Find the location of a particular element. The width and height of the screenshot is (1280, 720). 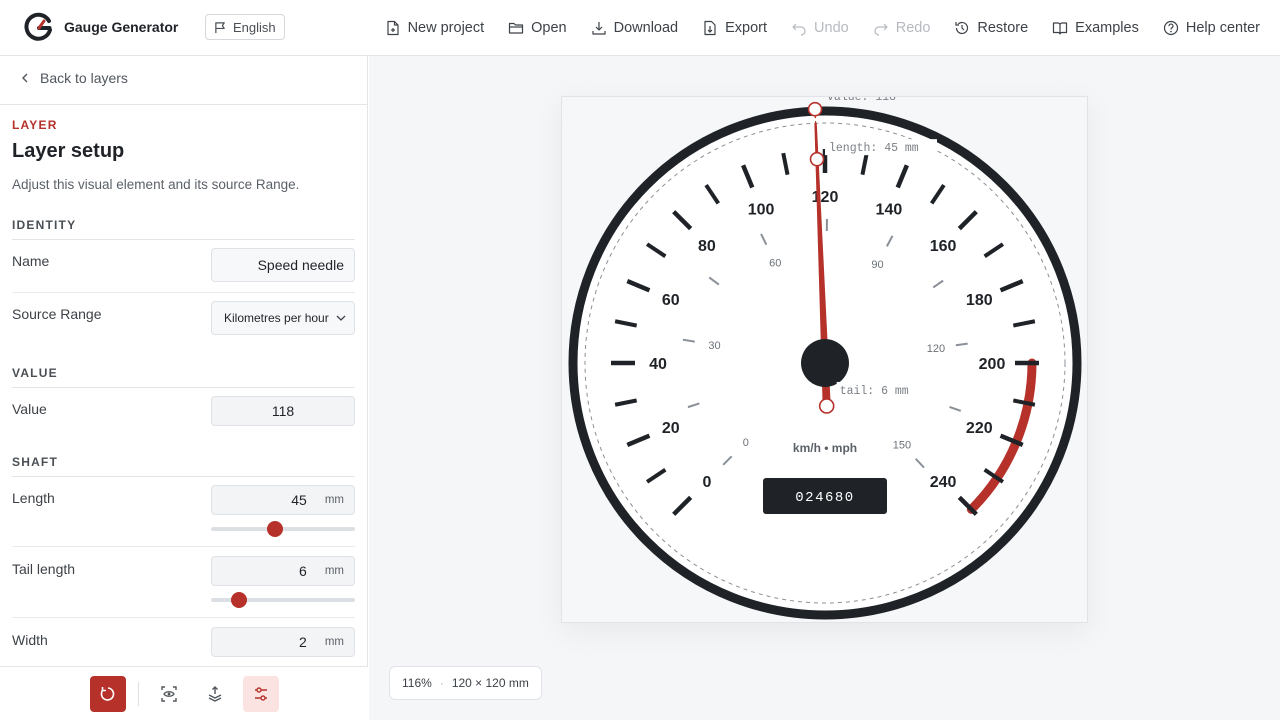

source-range-select: Kilometres per hour is located at coordinates (283, 318).